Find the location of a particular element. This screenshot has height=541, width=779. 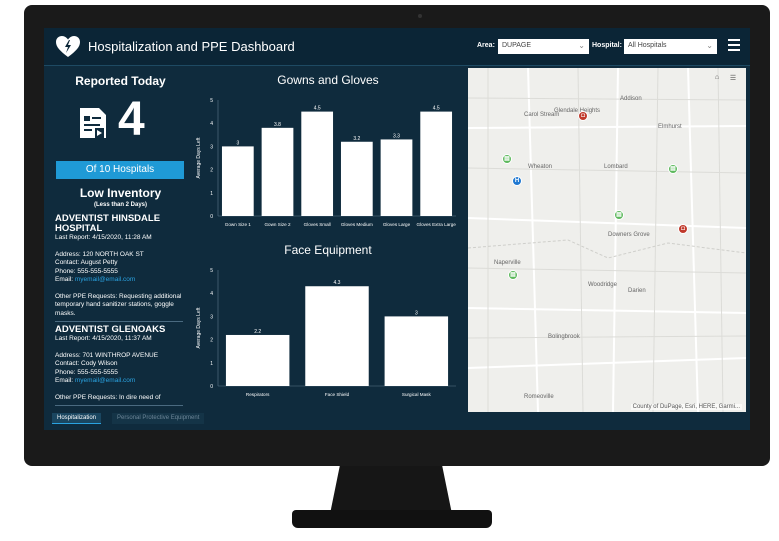

x-tick-label: Respirators is located at coordinates (258, 394).